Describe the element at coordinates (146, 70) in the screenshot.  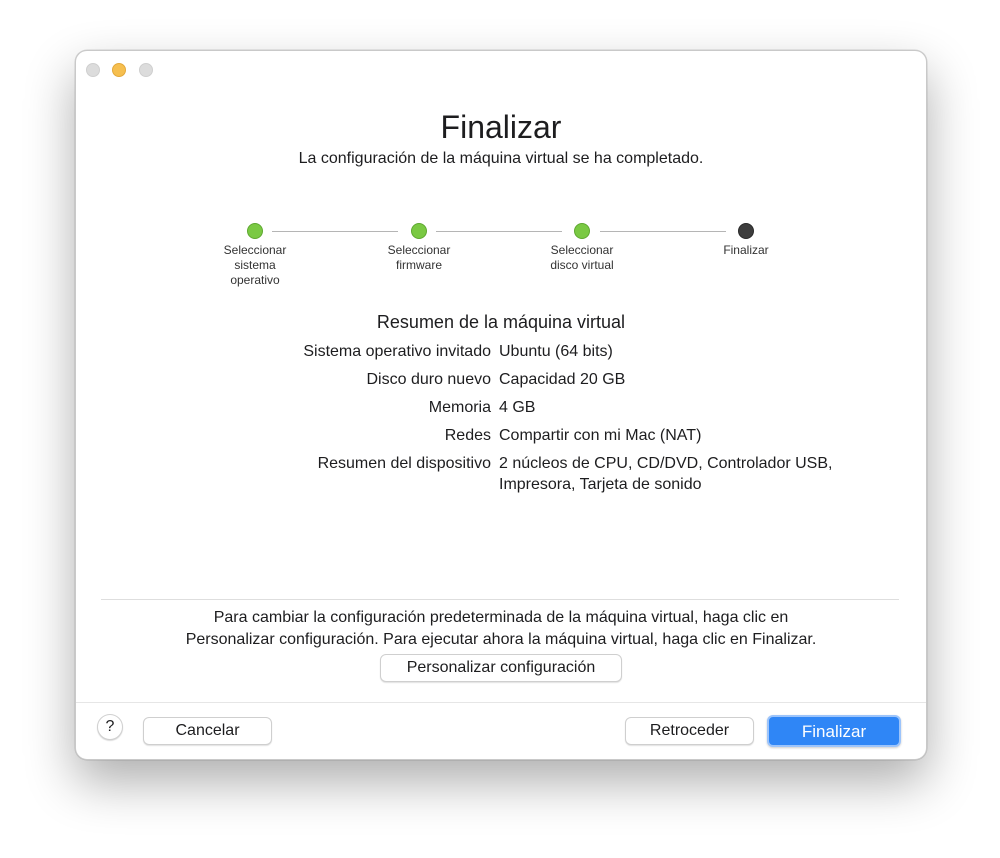
I see `zoom-window-button` at that location.